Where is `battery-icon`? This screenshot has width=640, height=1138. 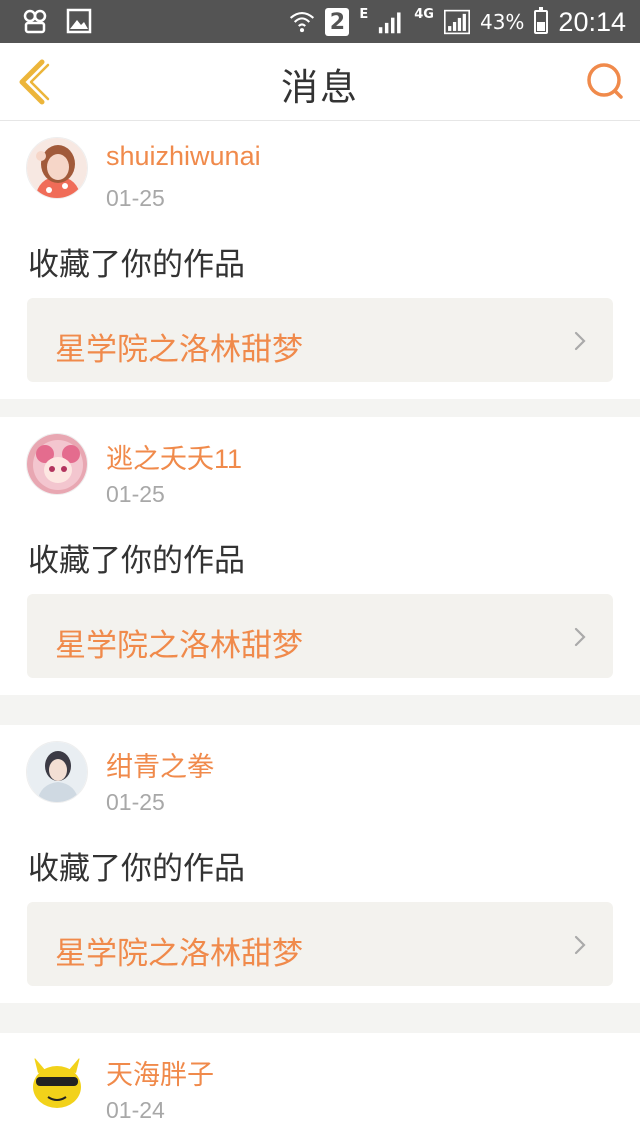 battery-icon is located at coordinates (541, 20).